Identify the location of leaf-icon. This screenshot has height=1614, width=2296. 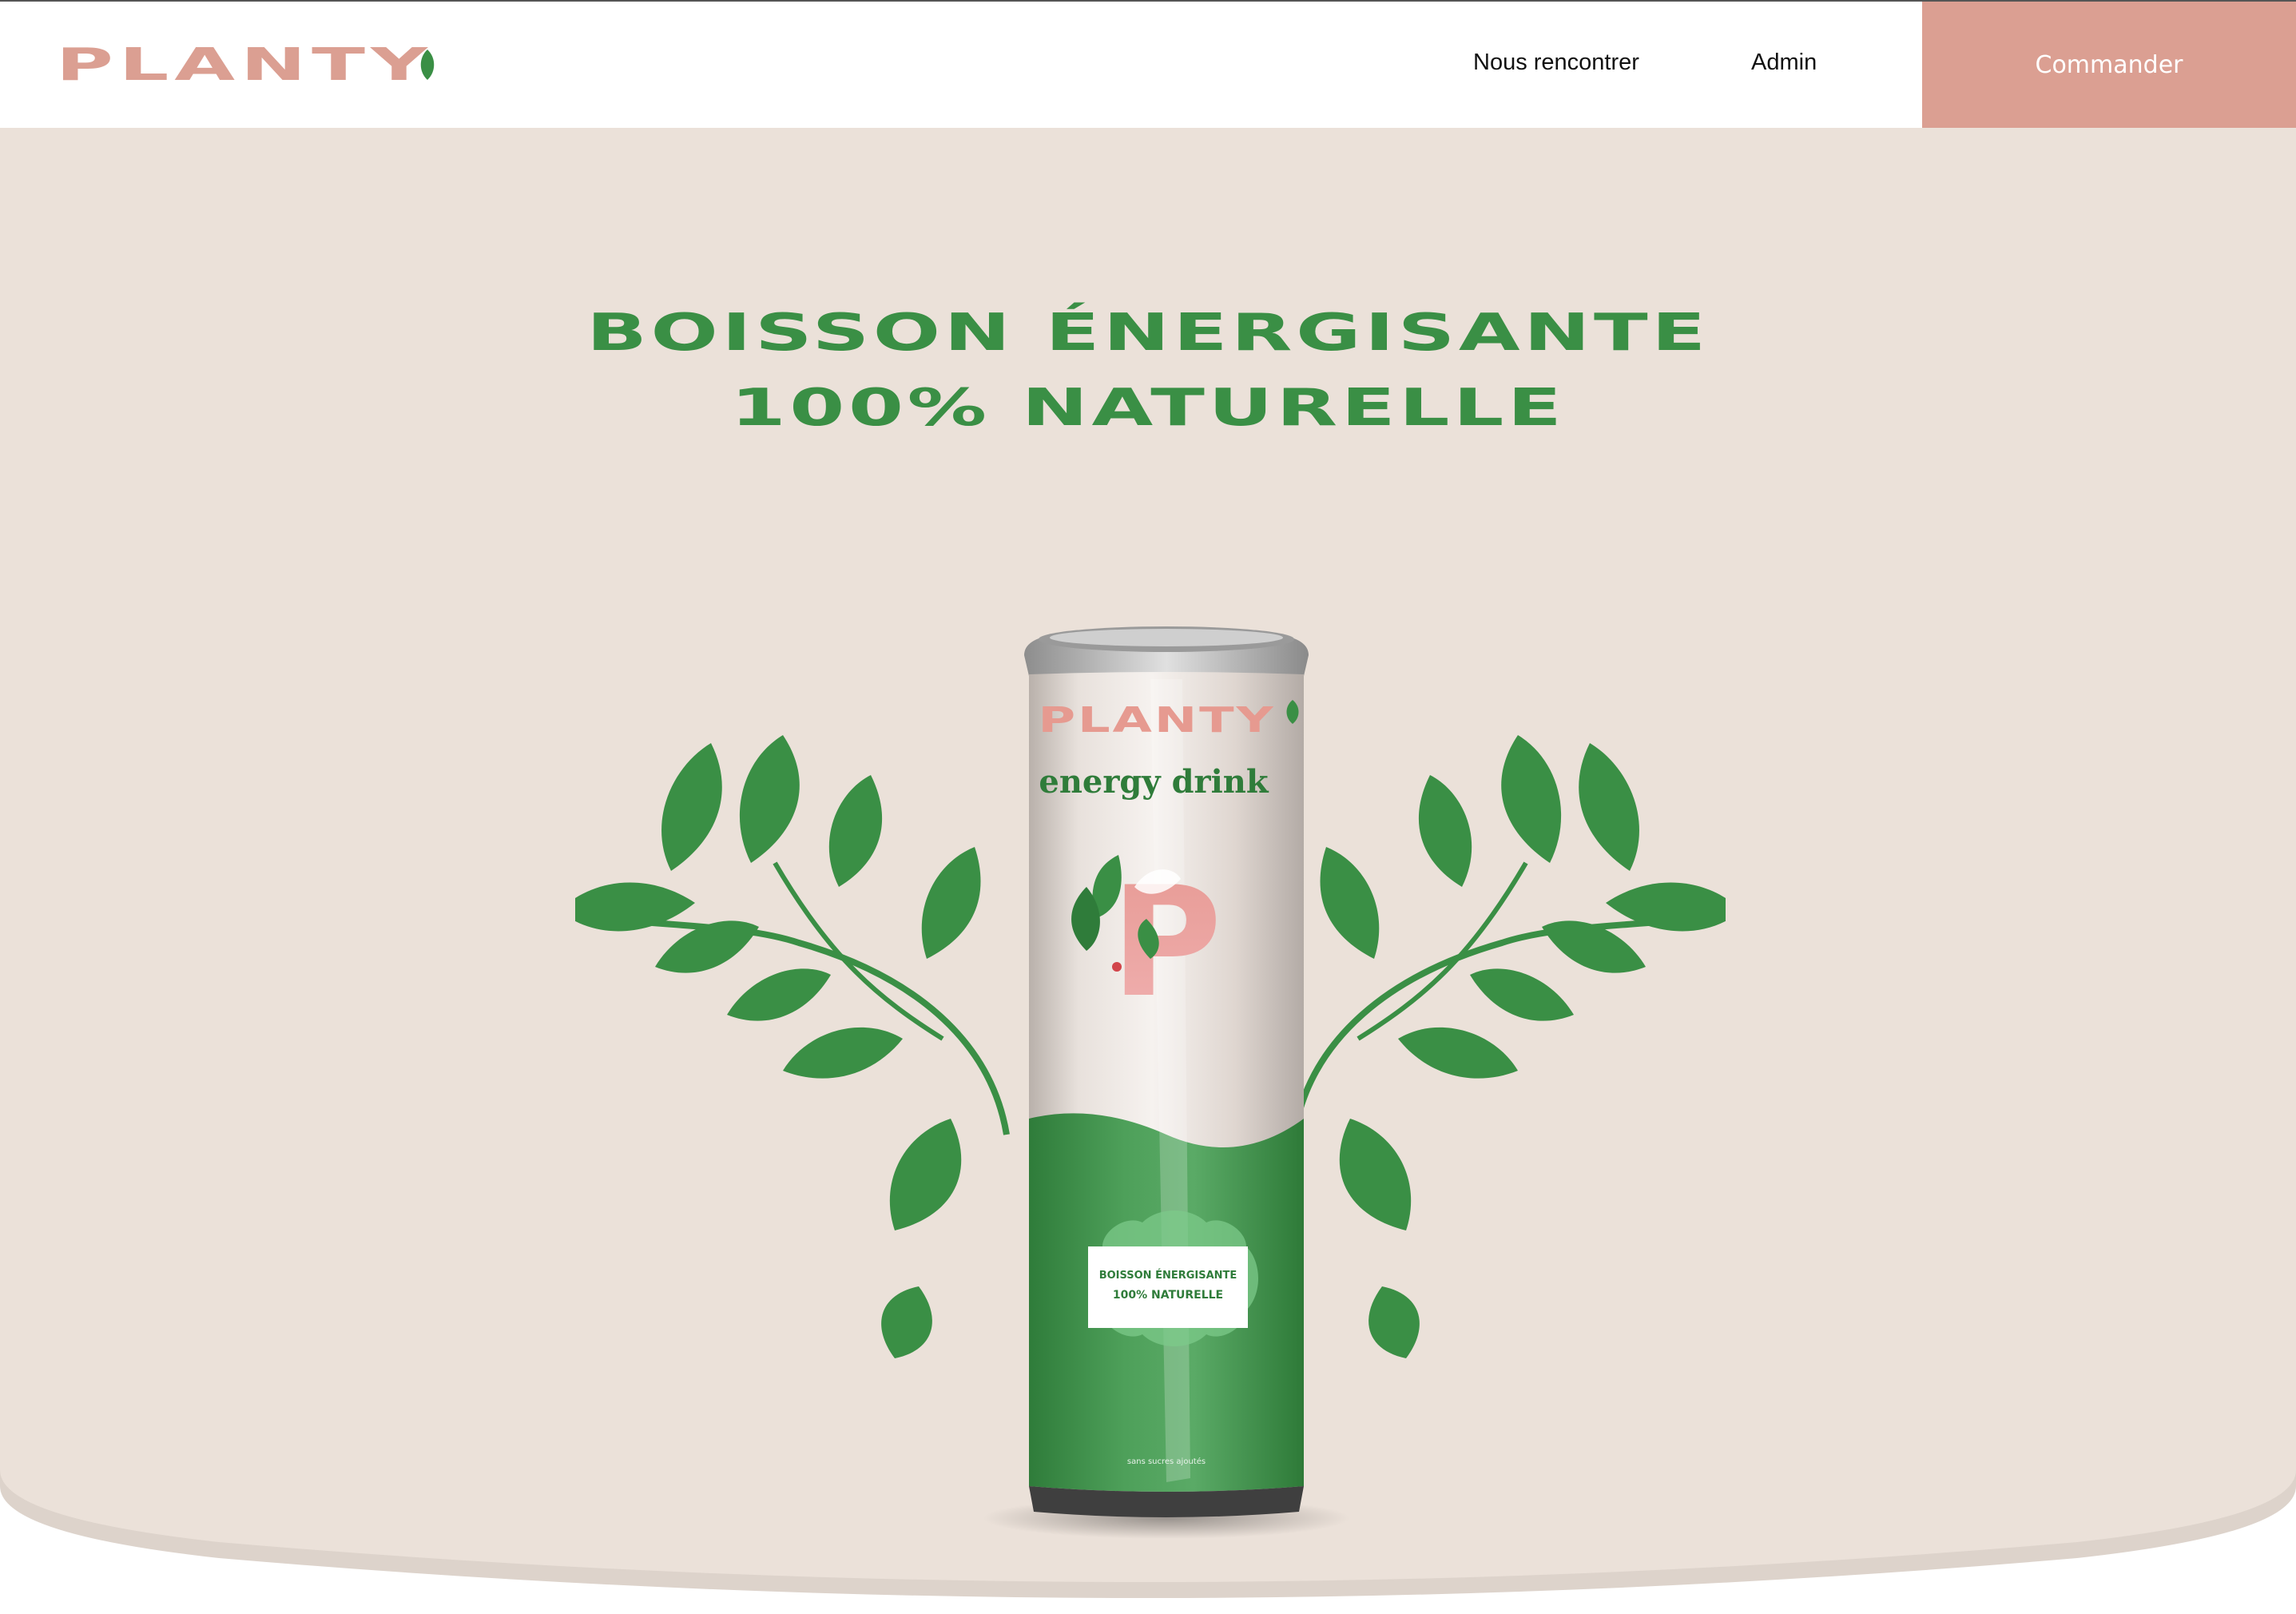
(427, 65).